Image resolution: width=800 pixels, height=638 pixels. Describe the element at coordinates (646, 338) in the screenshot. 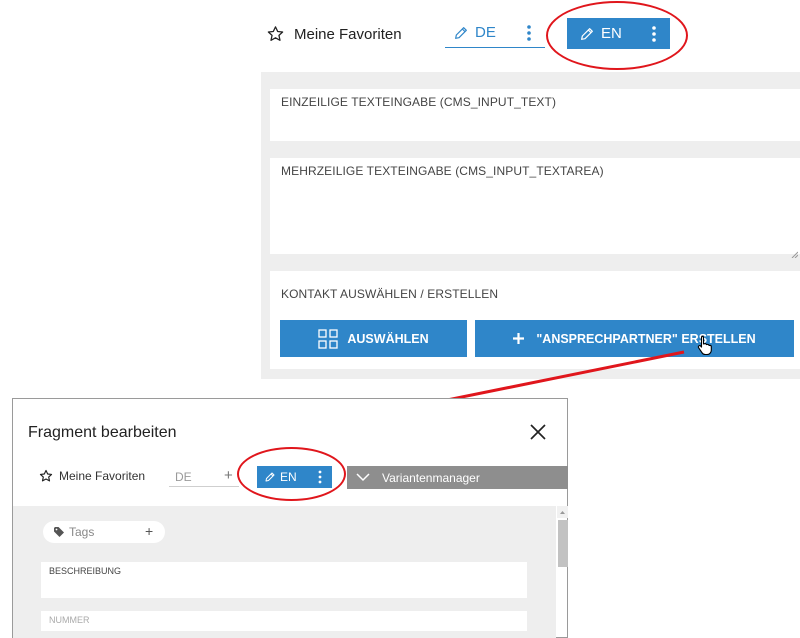

I see `create-button-label: "ANSPRECHPARTNER" ERSTELLEN` at that location.